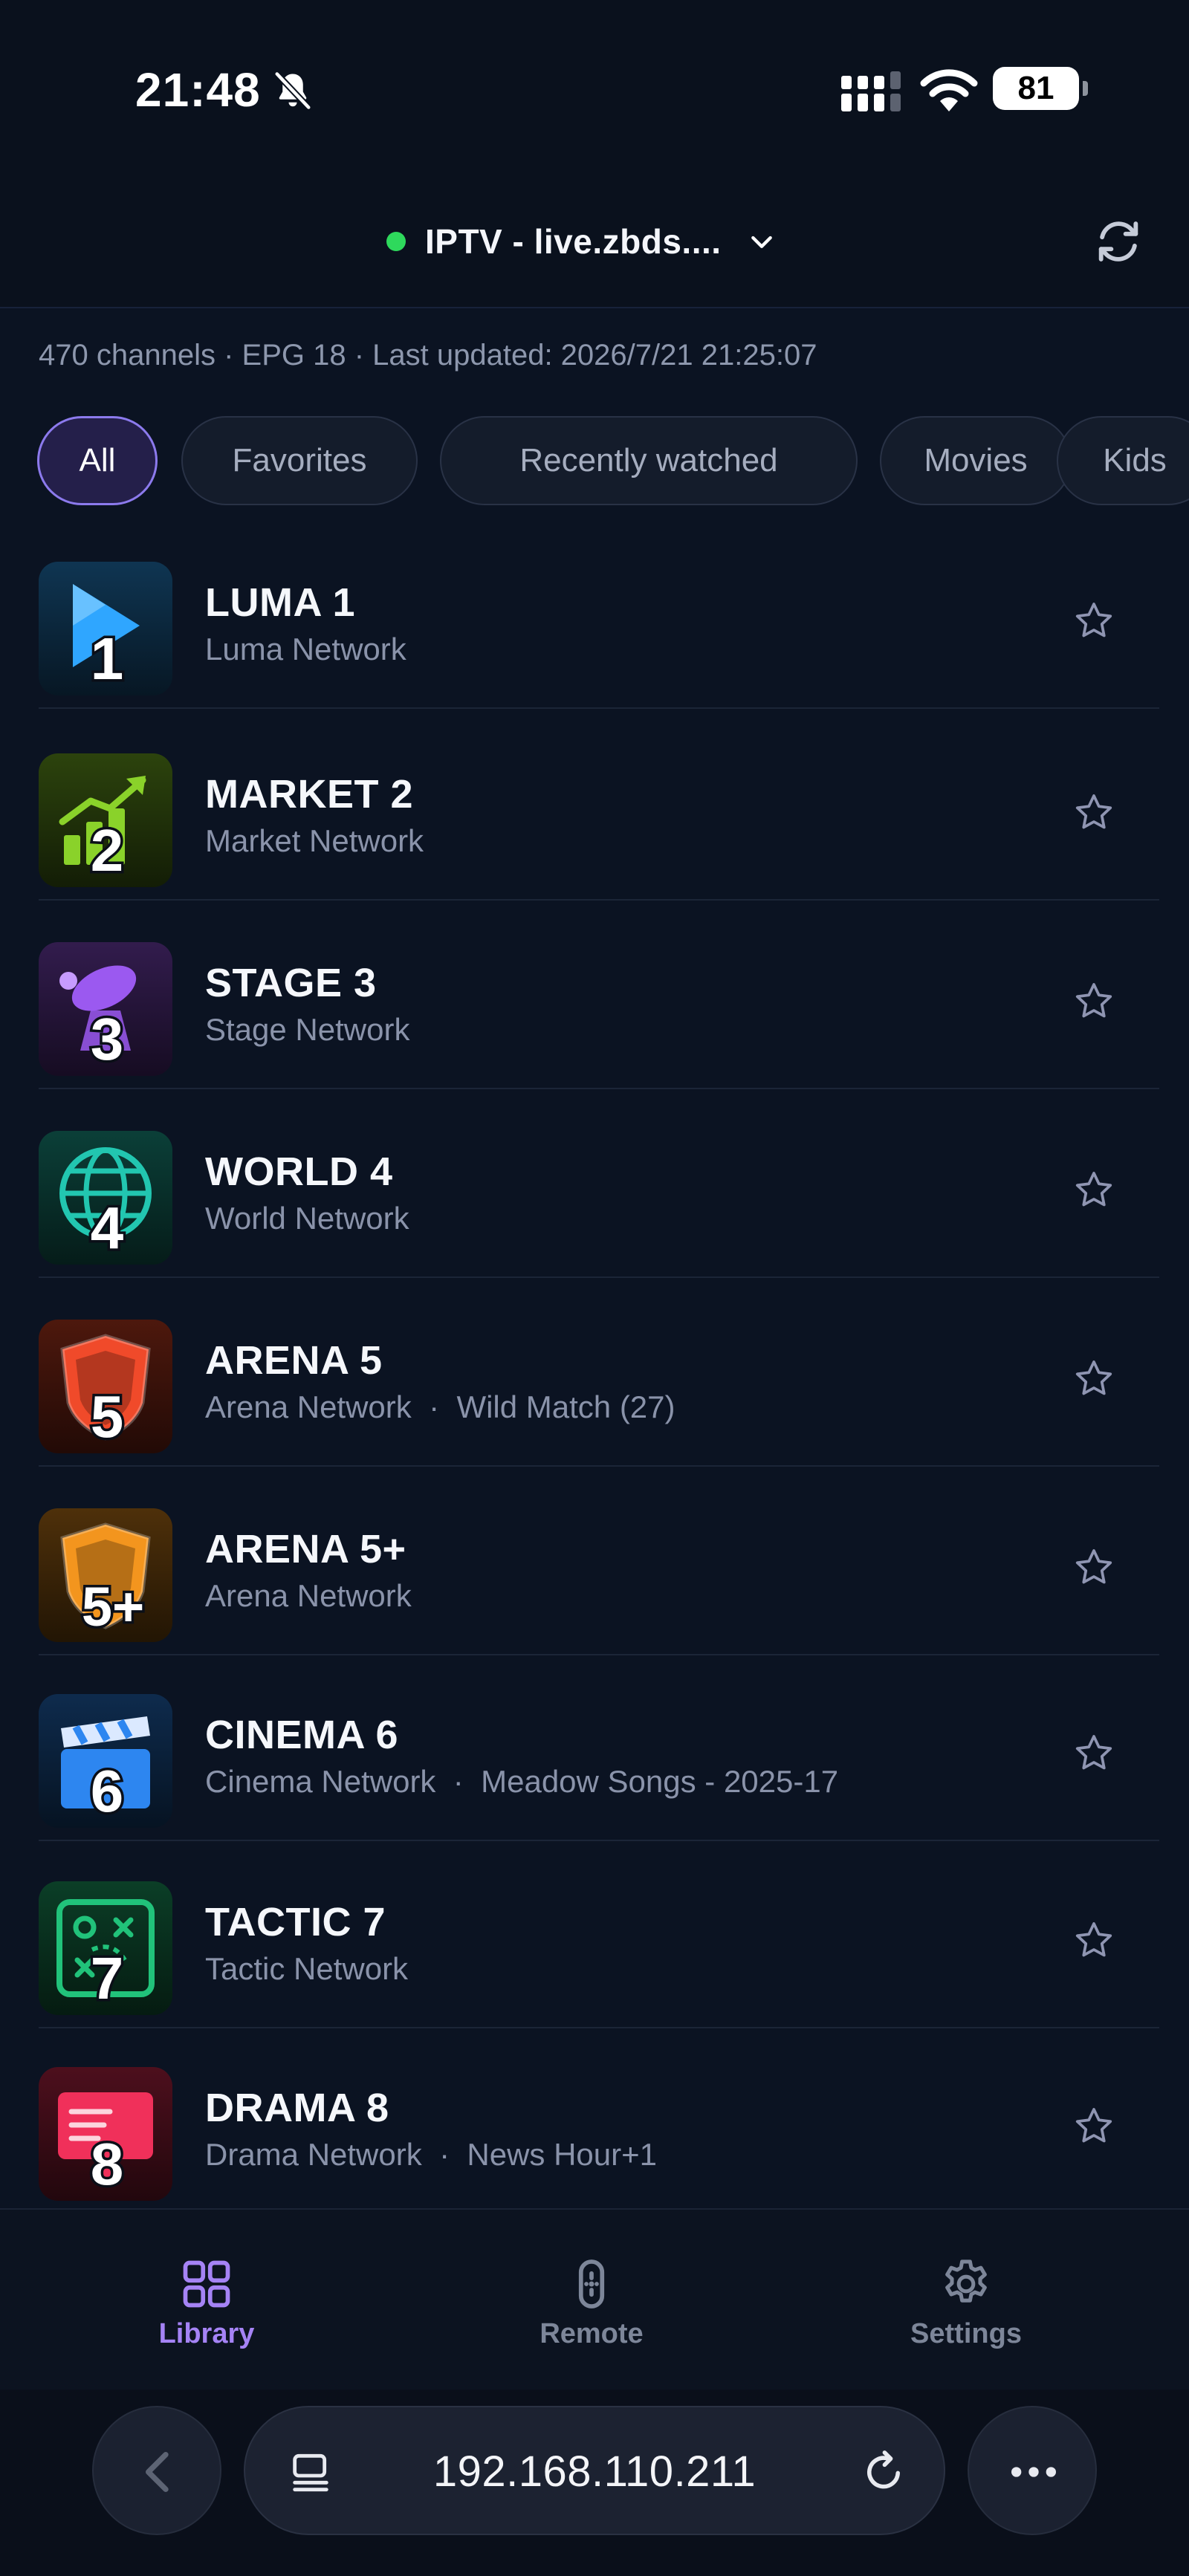  I want to click on channel-subtitle: Stage Network, so click(307, 1030).